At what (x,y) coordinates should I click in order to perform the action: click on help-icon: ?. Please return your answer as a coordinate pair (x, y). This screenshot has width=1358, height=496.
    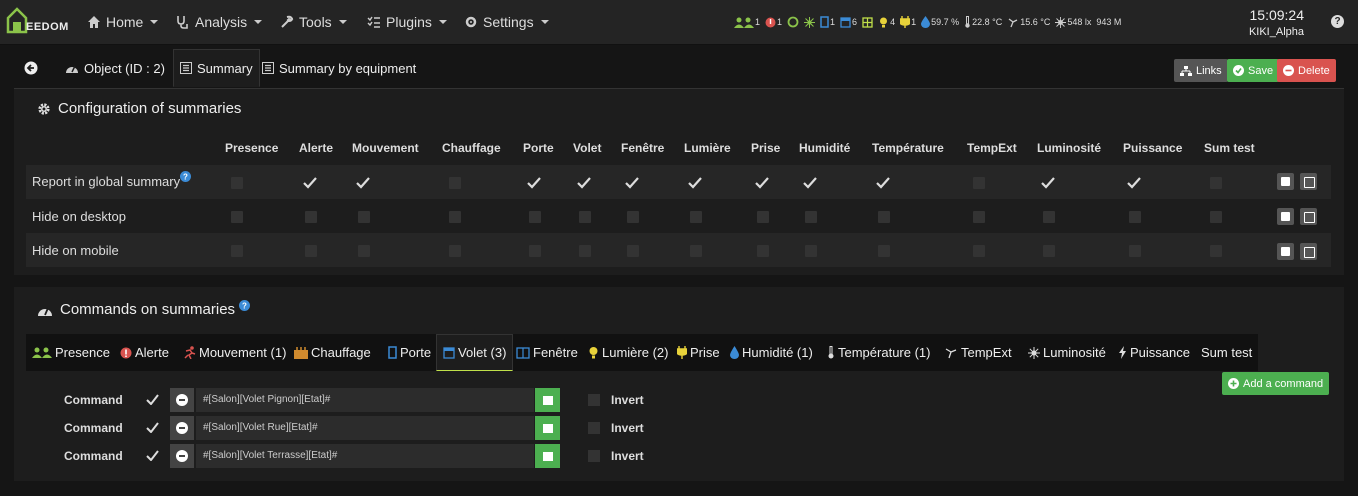
    Looking at the image, I should click on (1337, 21).